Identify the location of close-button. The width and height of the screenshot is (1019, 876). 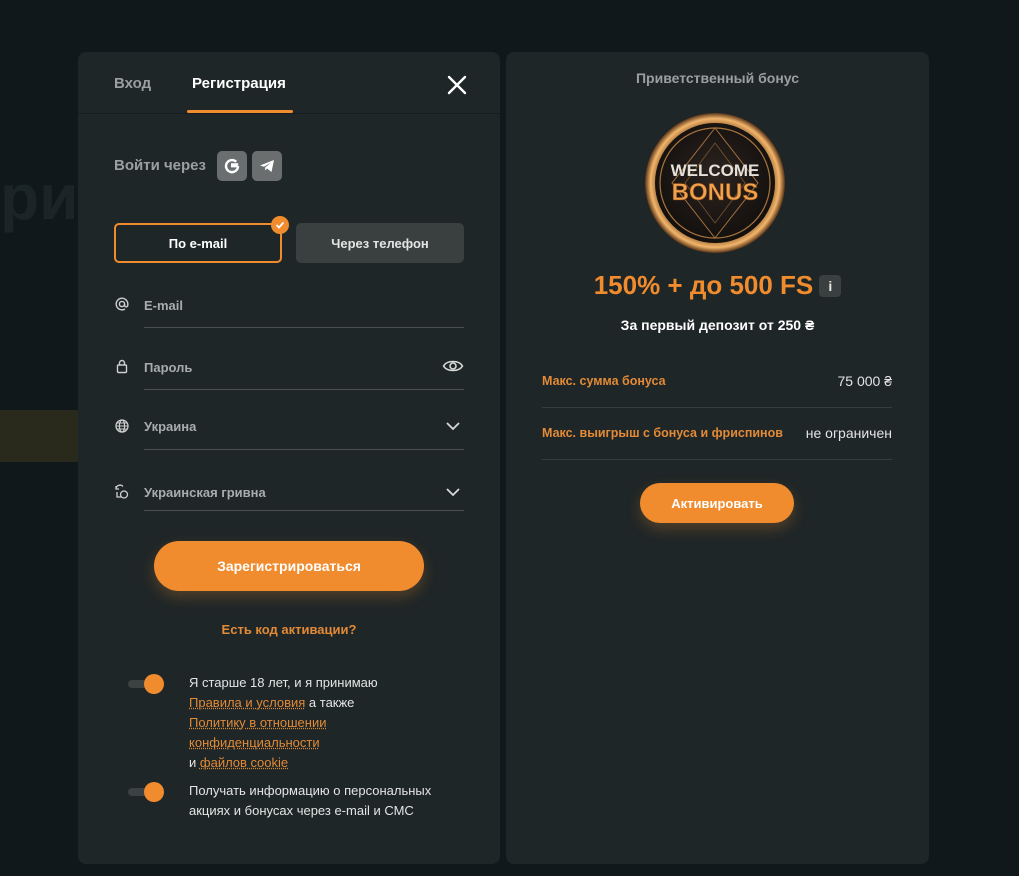
(457, 85).